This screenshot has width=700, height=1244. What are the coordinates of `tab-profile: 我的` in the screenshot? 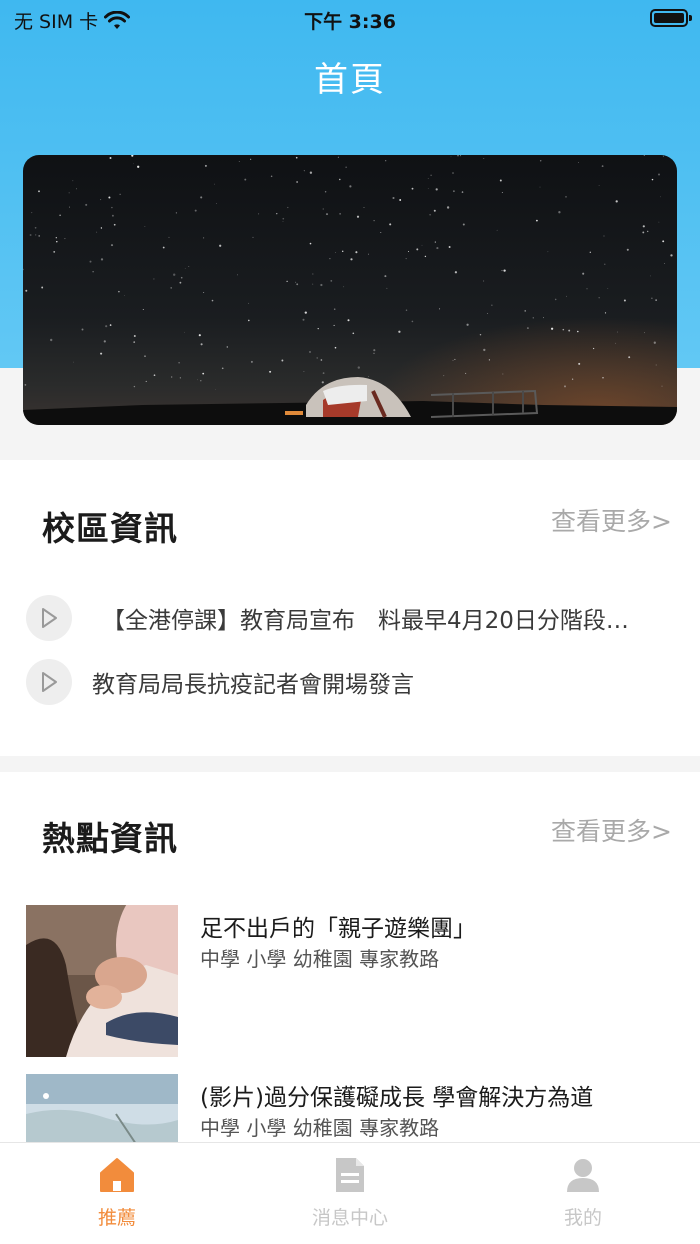 It's located at (583, 1193).